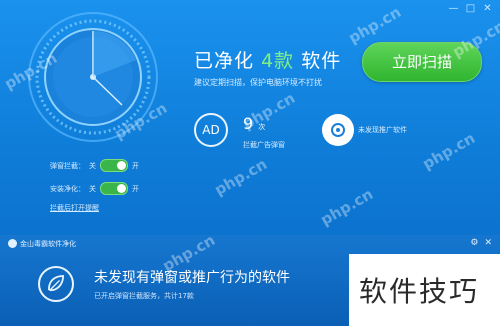 The width and height of the screenshot is (500, 326). I want to click on popup-block-switch, so click(114, 165).